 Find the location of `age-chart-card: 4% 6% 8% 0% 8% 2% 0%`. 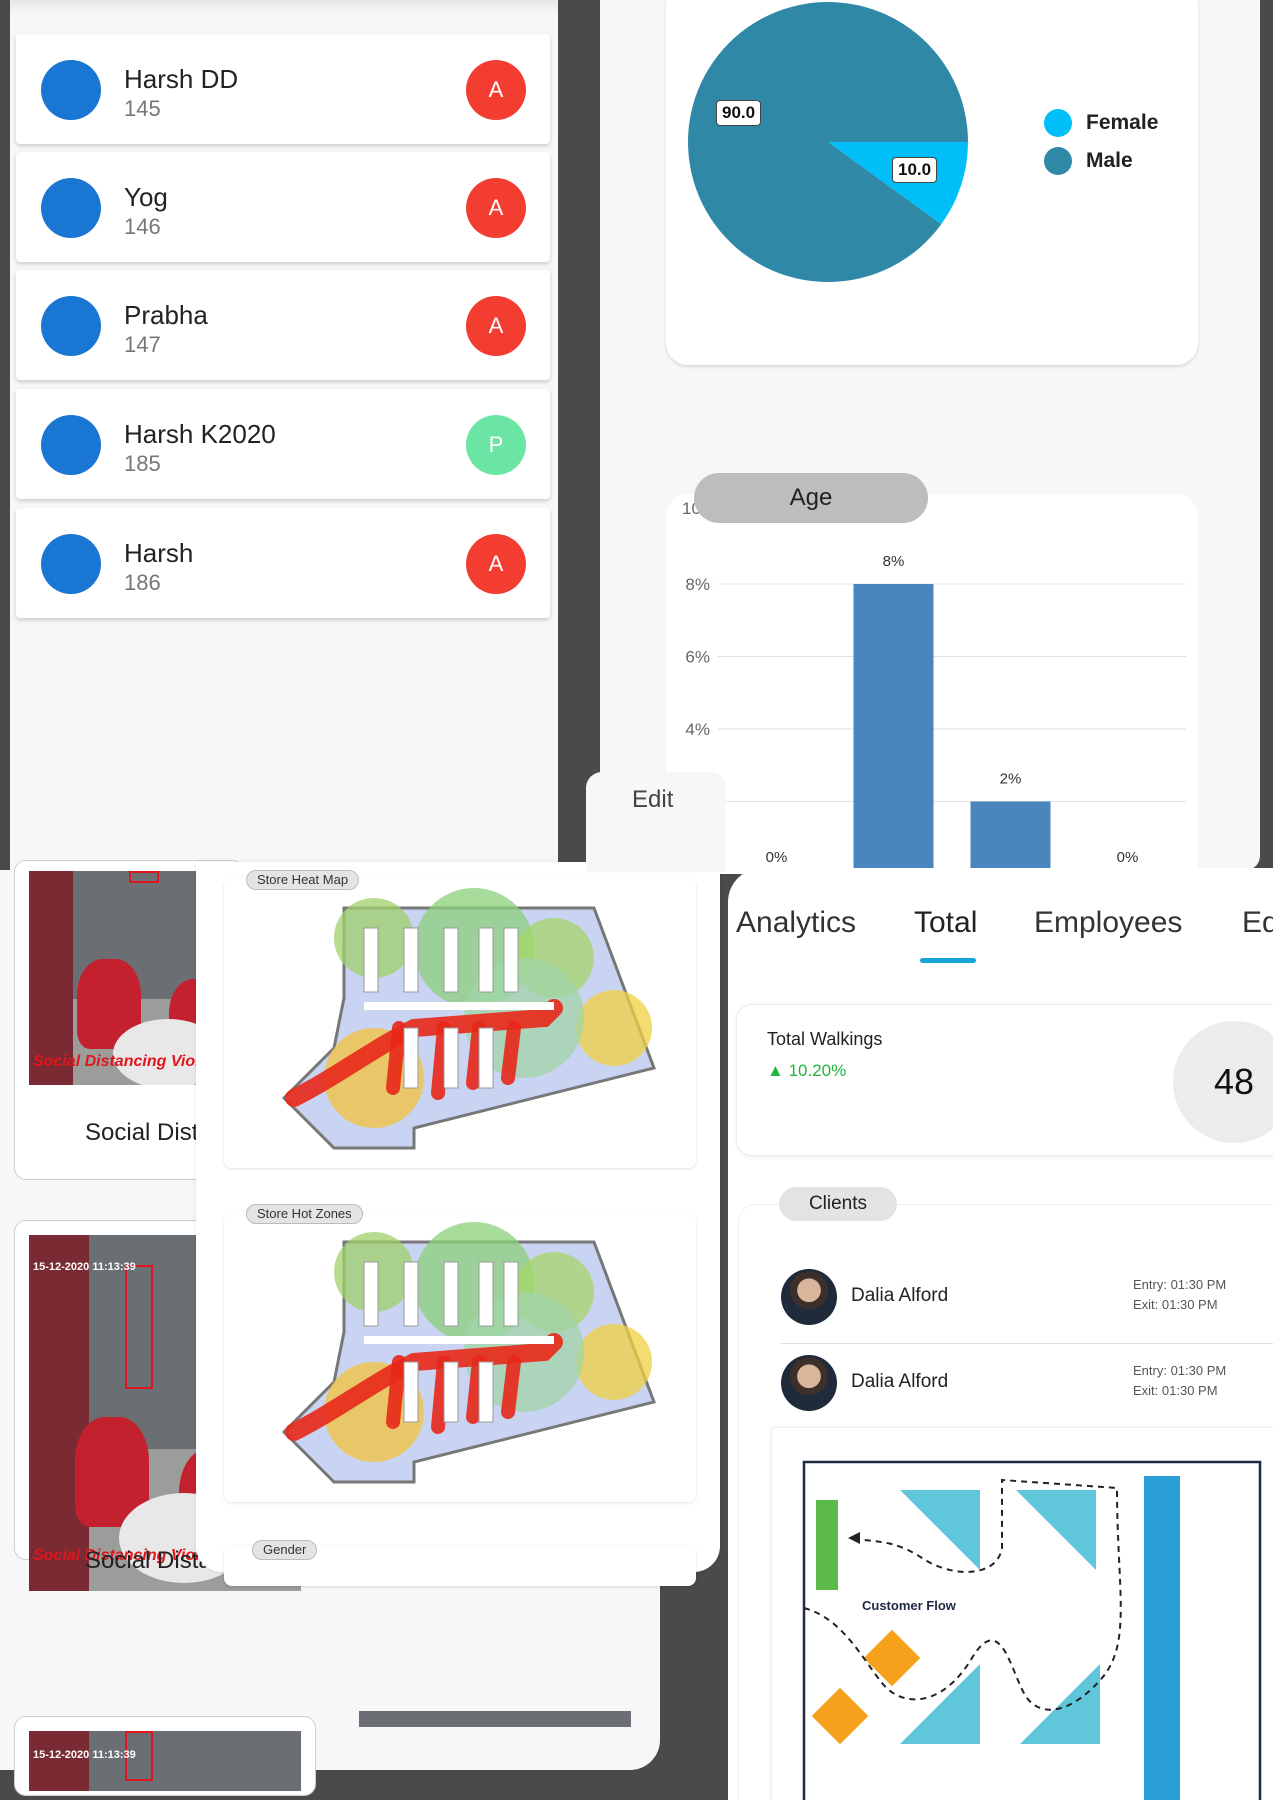

age-chart-card: 4% 6% 8% 0% 8% 2% 0% is located at coordinates (932, 684).